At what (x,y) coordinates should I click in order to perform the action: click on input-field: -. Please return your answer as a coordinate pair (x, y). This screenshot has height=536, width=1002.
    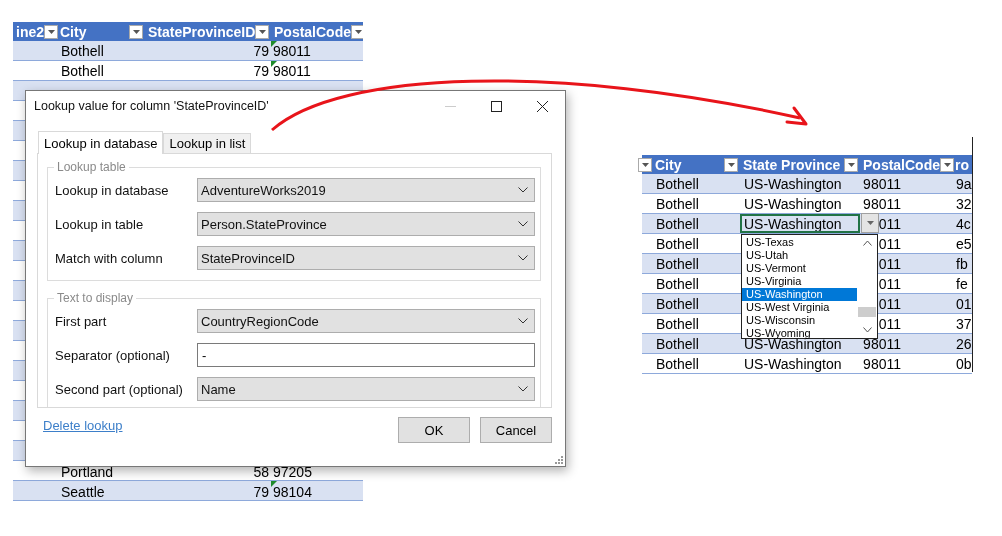
    Looking at the image, I should click on (366, 355).